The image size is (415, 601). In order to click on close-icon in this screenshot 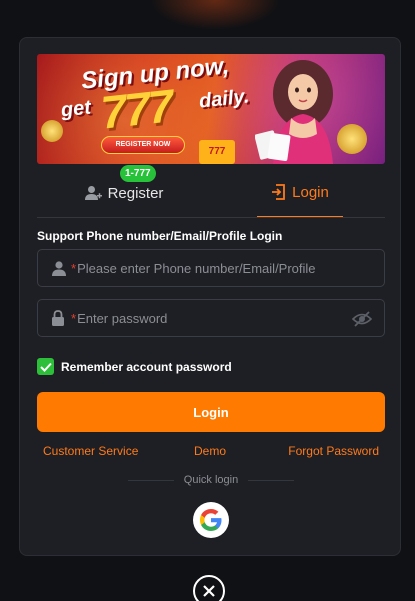, I will do `click(209, 591)`.